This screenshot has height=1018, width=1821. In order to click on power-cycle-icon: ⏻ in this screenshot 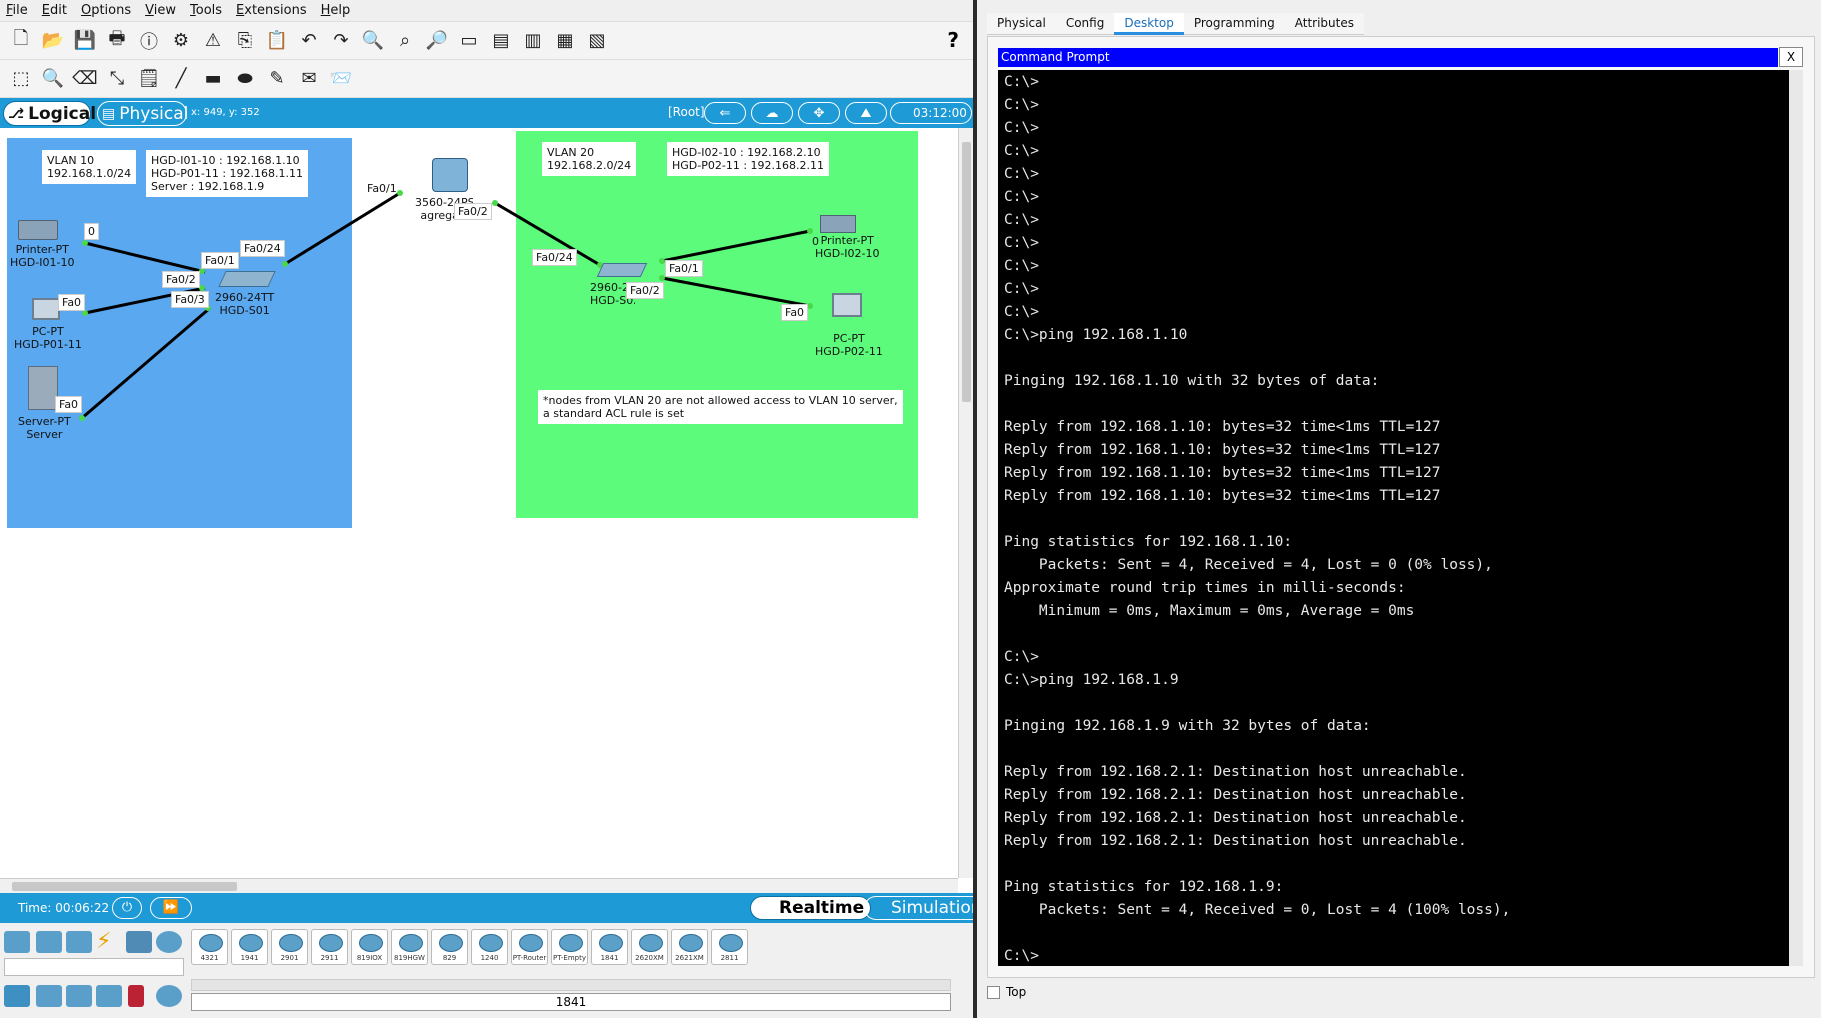, I will do `click(127, 908)`.